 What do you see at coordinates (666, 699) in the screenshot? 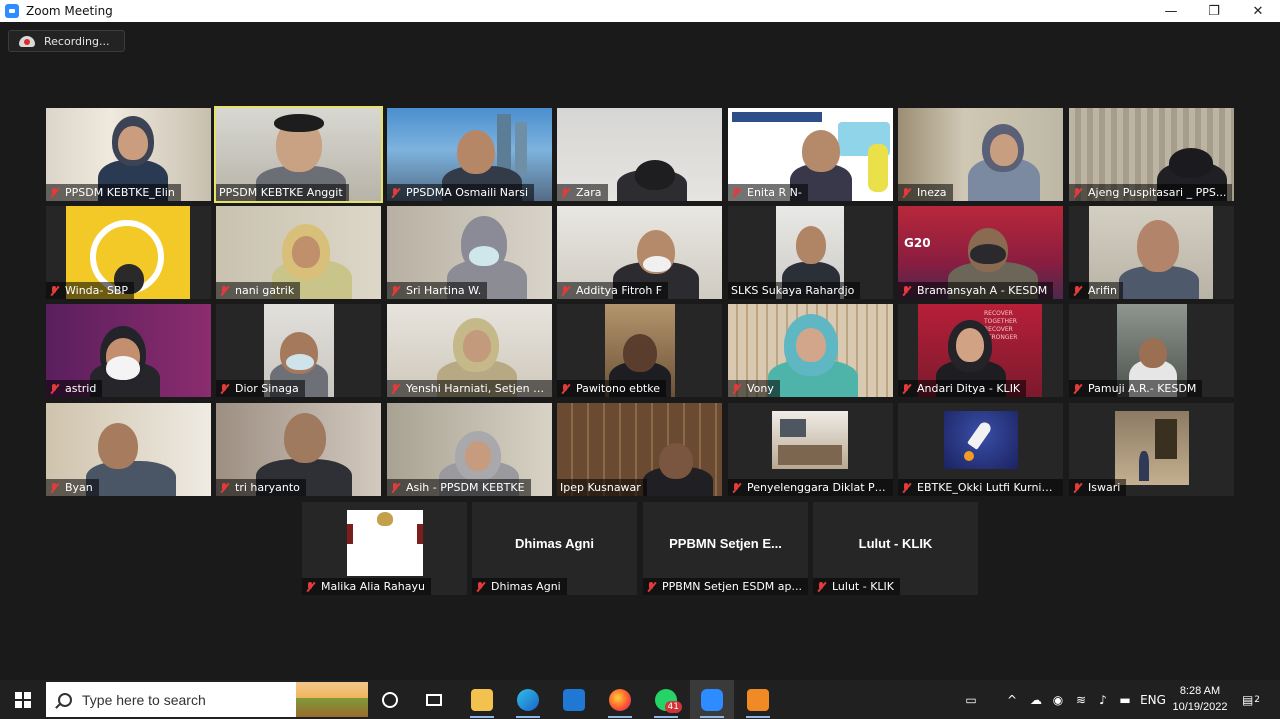
I see `taskbar-whatsapp: 41` at bounding box center [666, 699].